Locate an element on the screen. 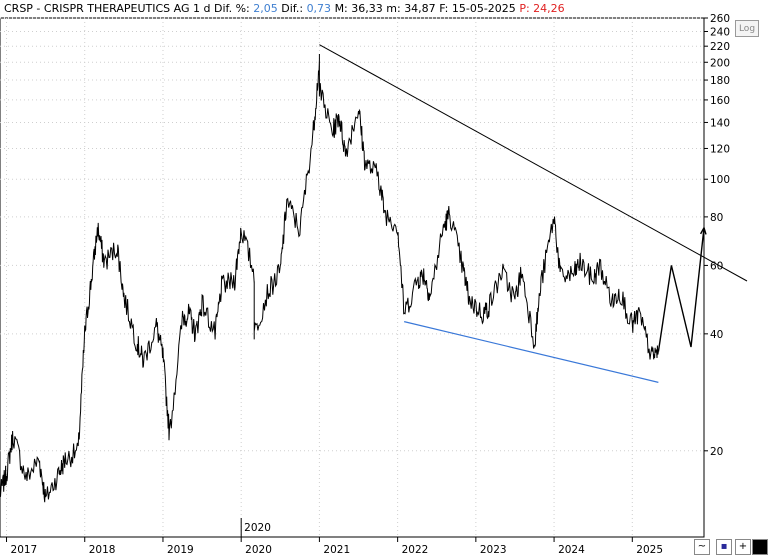 The image size is (770, 557). x-tick-label: 2020 is located at coordinates (258, 550).